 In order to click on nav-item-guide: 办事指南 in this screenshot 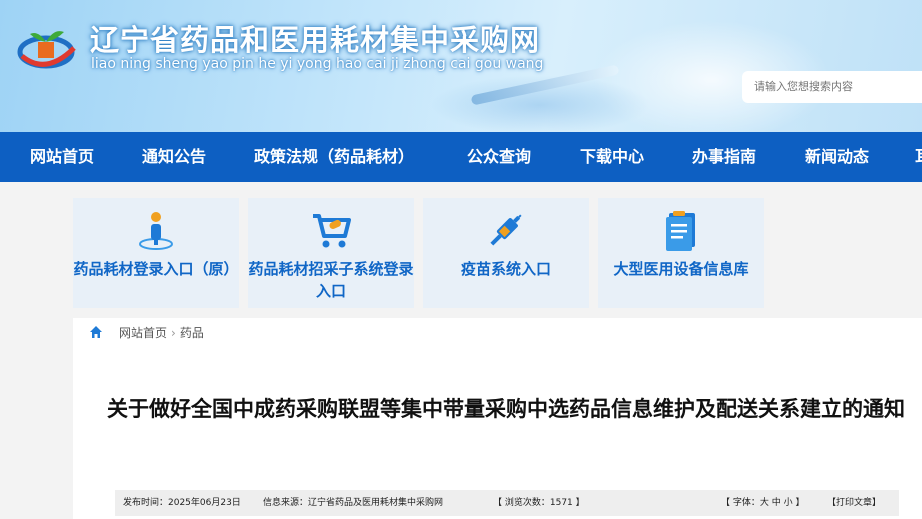, I will do `click(724, 157)`.